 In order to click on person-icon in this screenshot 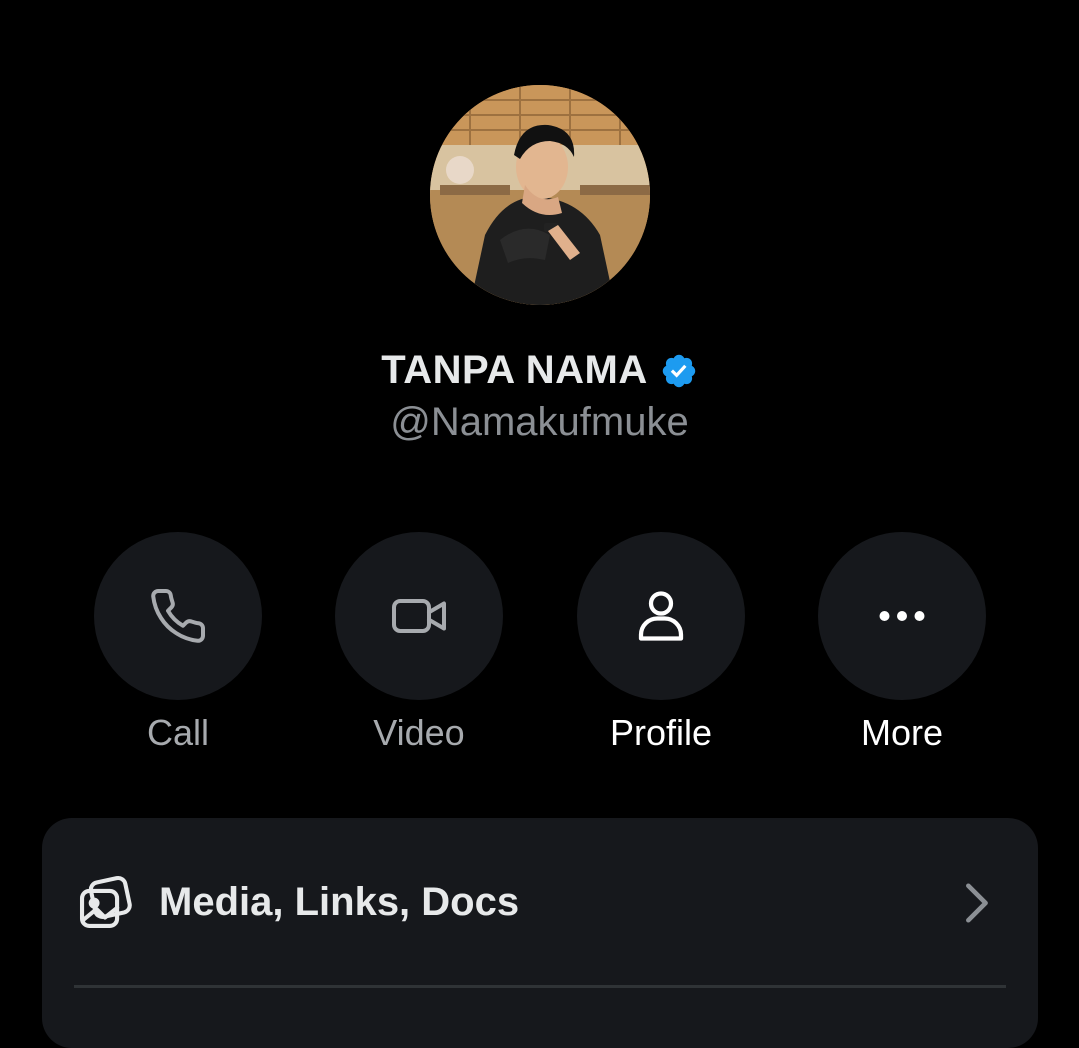, I will do `click(661, 616)`.